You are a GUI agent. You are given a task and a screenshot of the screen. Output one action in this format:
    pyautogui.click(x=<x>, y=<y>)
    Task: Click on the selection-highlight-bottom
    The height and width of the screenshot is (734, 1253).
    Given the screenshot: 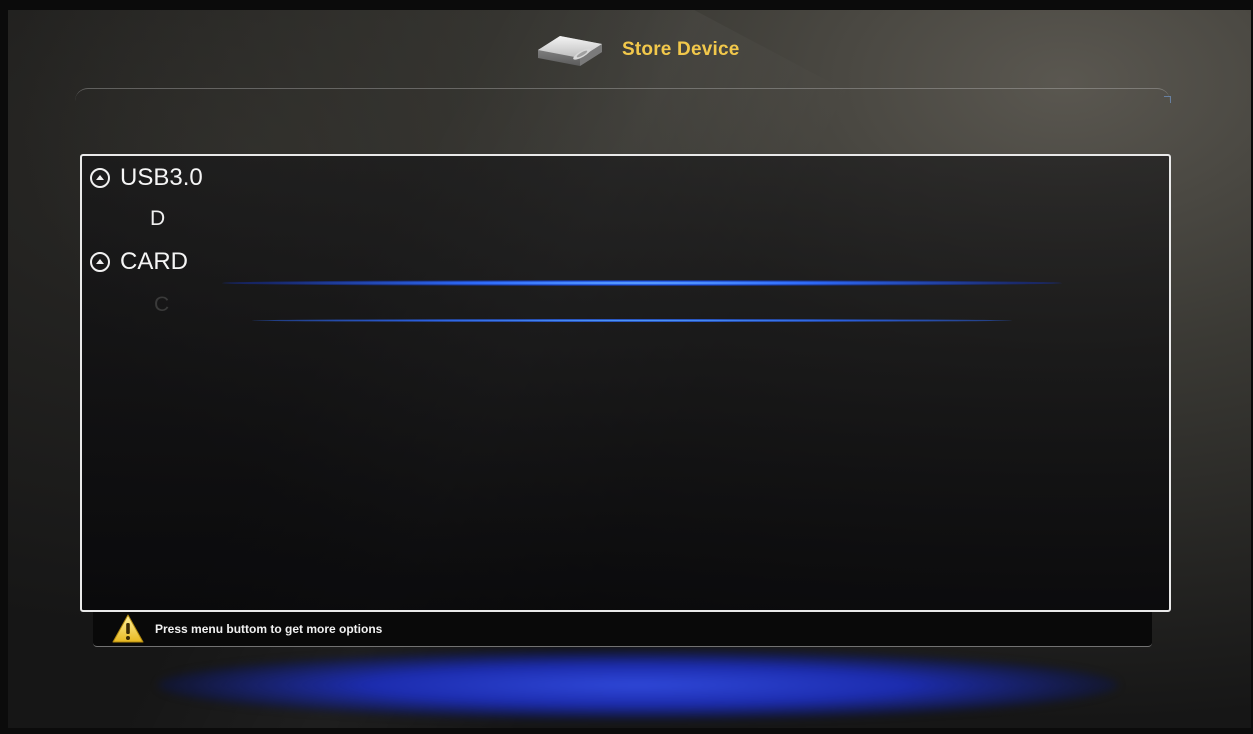 What is the action you would take?
    pyautogui.click(x=632, y=320)
    